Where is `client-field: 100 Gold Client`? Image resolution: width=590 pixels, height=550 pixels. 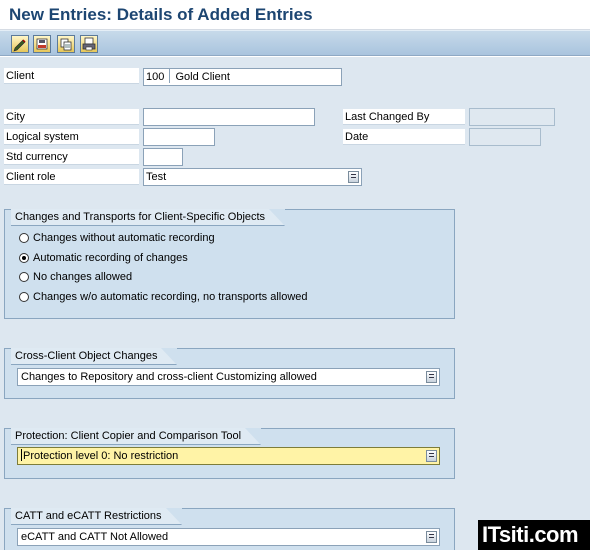 client-field: 100 Gold Client is located at coordinates (242, 77).